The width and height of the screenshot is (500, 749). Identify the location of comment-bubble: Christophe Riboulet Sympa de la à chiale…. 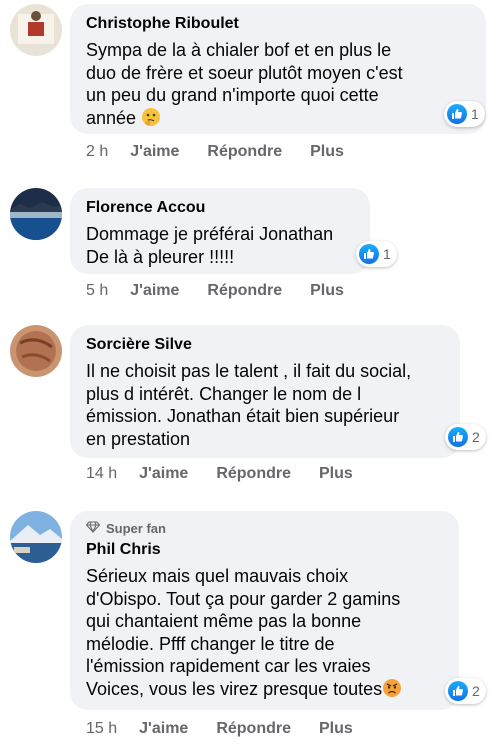
(278, 69).